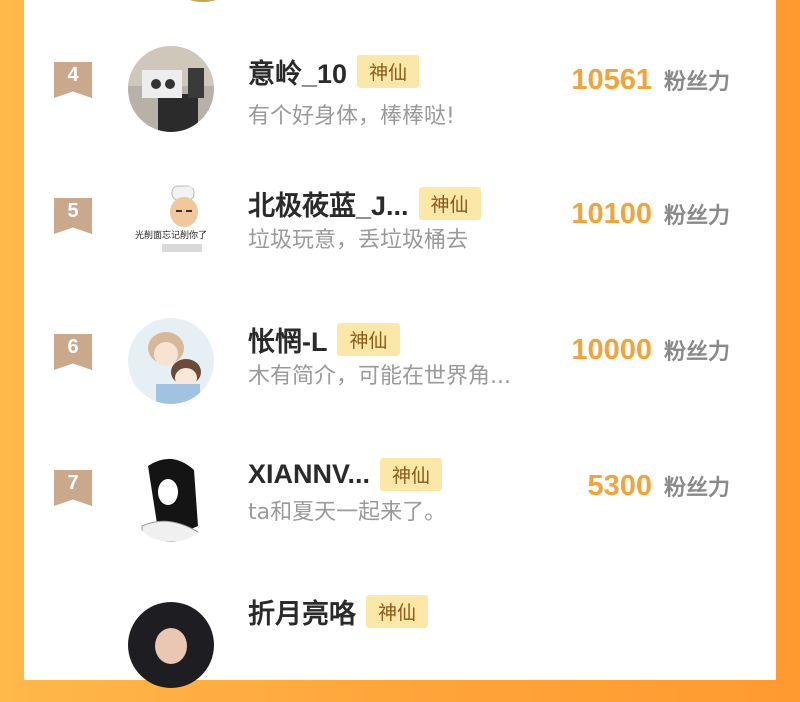  What do you see at coordinates (287, 339) in the screenshot?
I see `user-name: 怅惘-L` at bounding box center [287, 339].